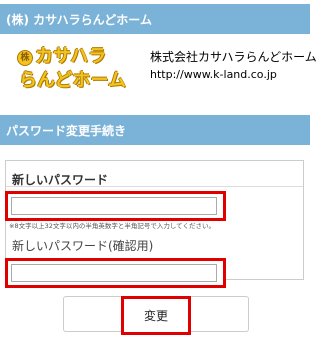 The height and width of the screenshot is (342, 320). I want to click on logo-circle-mark: 株, so click(25, 58).